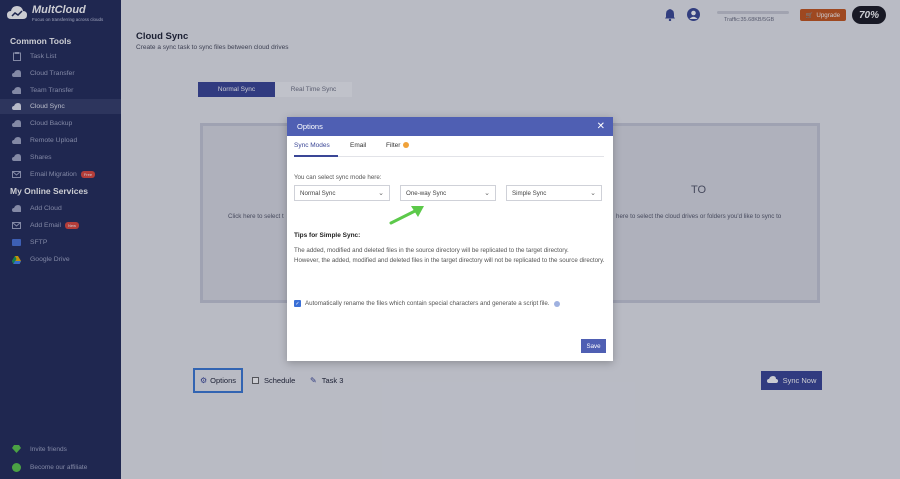 Image resolution: width=900 pixels, height=479 pixels. I want to click on normal-sync-select: Normal Sync ⌄, so click(342, 193).